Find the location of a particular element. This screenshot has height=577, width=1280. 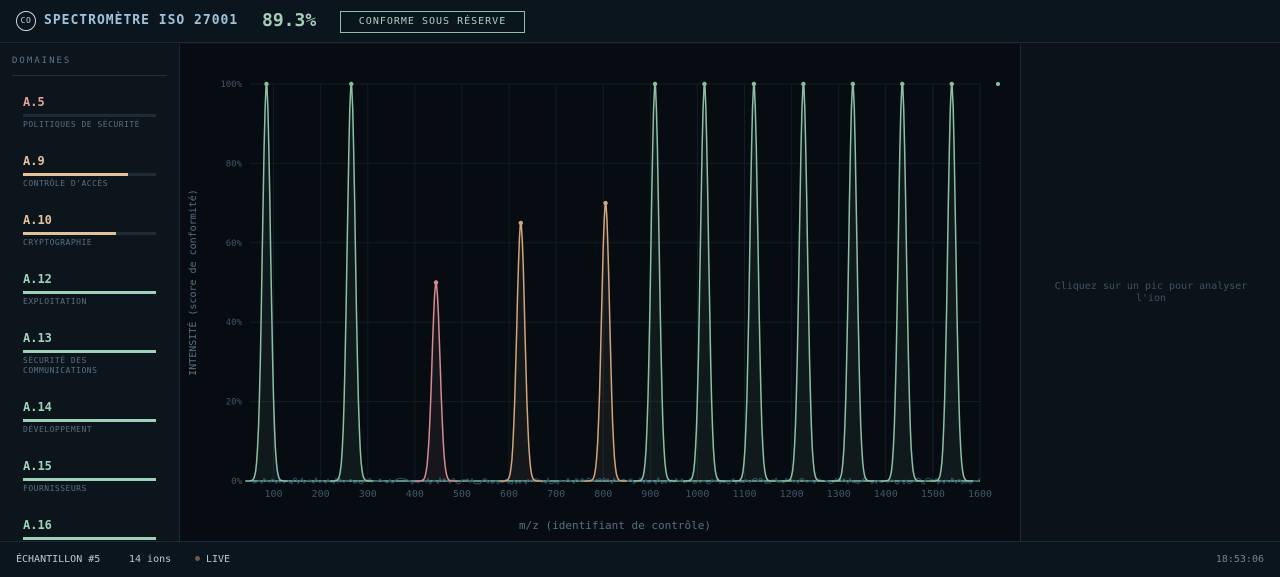

domain-code: A.9 is located at coordinates (34, 161).